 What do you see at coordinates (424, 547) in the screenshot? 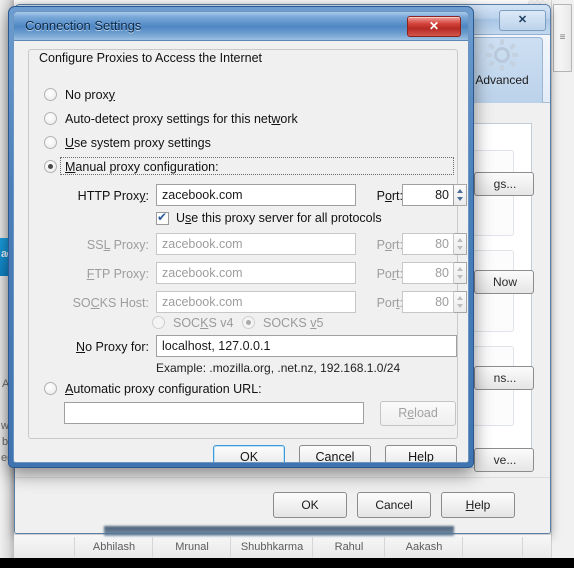
I see `chat-item-4: Aakash` at bounding box center [424, 547].